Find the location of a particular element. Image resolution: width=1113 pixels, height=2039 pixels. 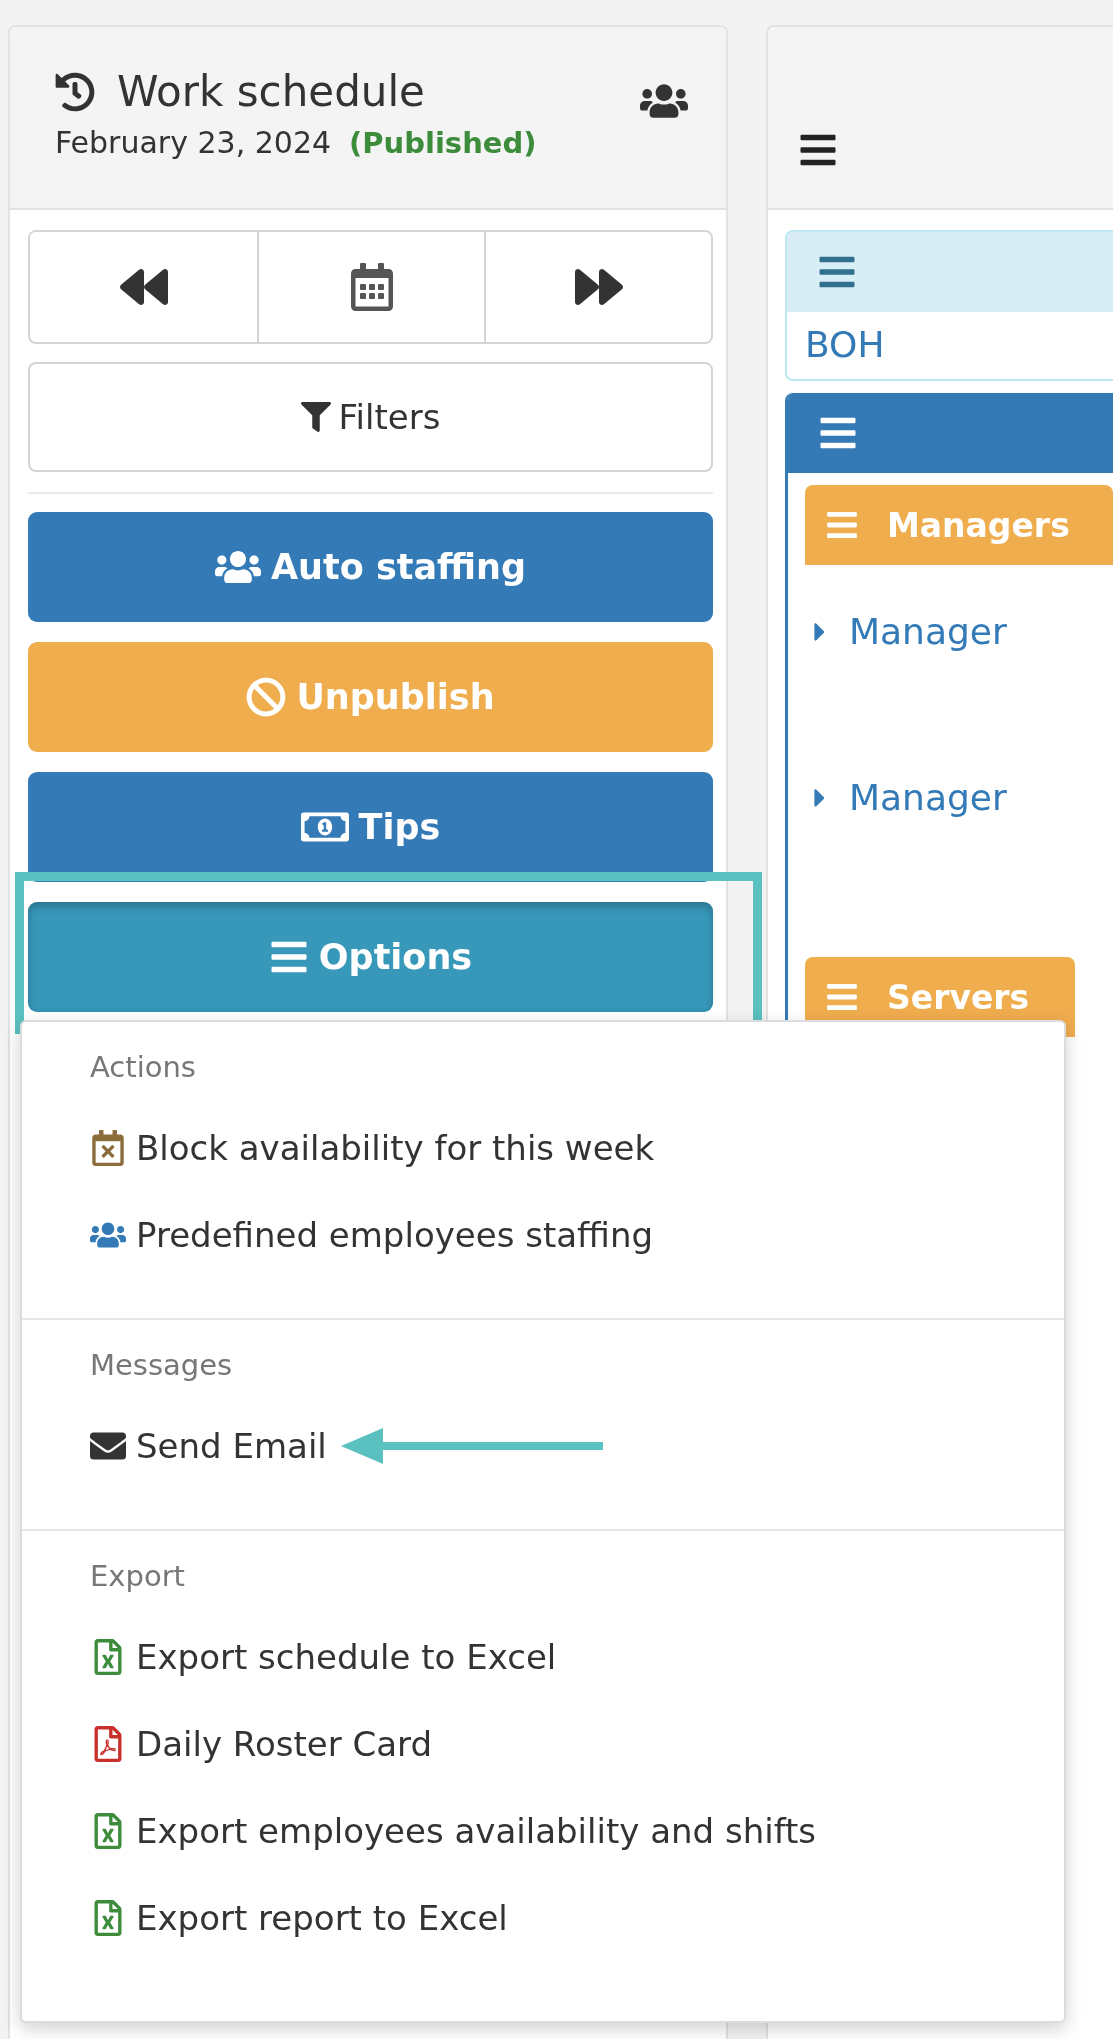

next-button is located at coordinates (597, 287).